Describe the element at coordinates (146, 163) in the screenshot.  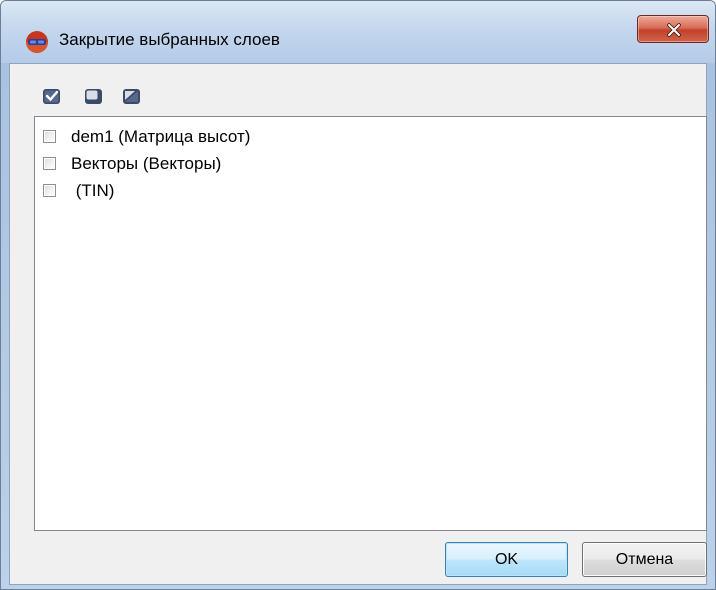
I see `layer-label: Векторы (Векторы)` at that location.